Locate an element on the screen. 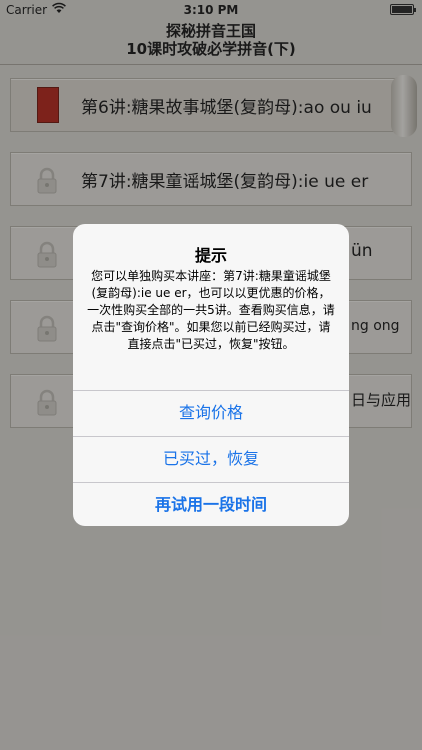 This screenshot has width=422, height=750. restore-purchase-button: 已买过，恢复 is located at coordinates (211, 459).